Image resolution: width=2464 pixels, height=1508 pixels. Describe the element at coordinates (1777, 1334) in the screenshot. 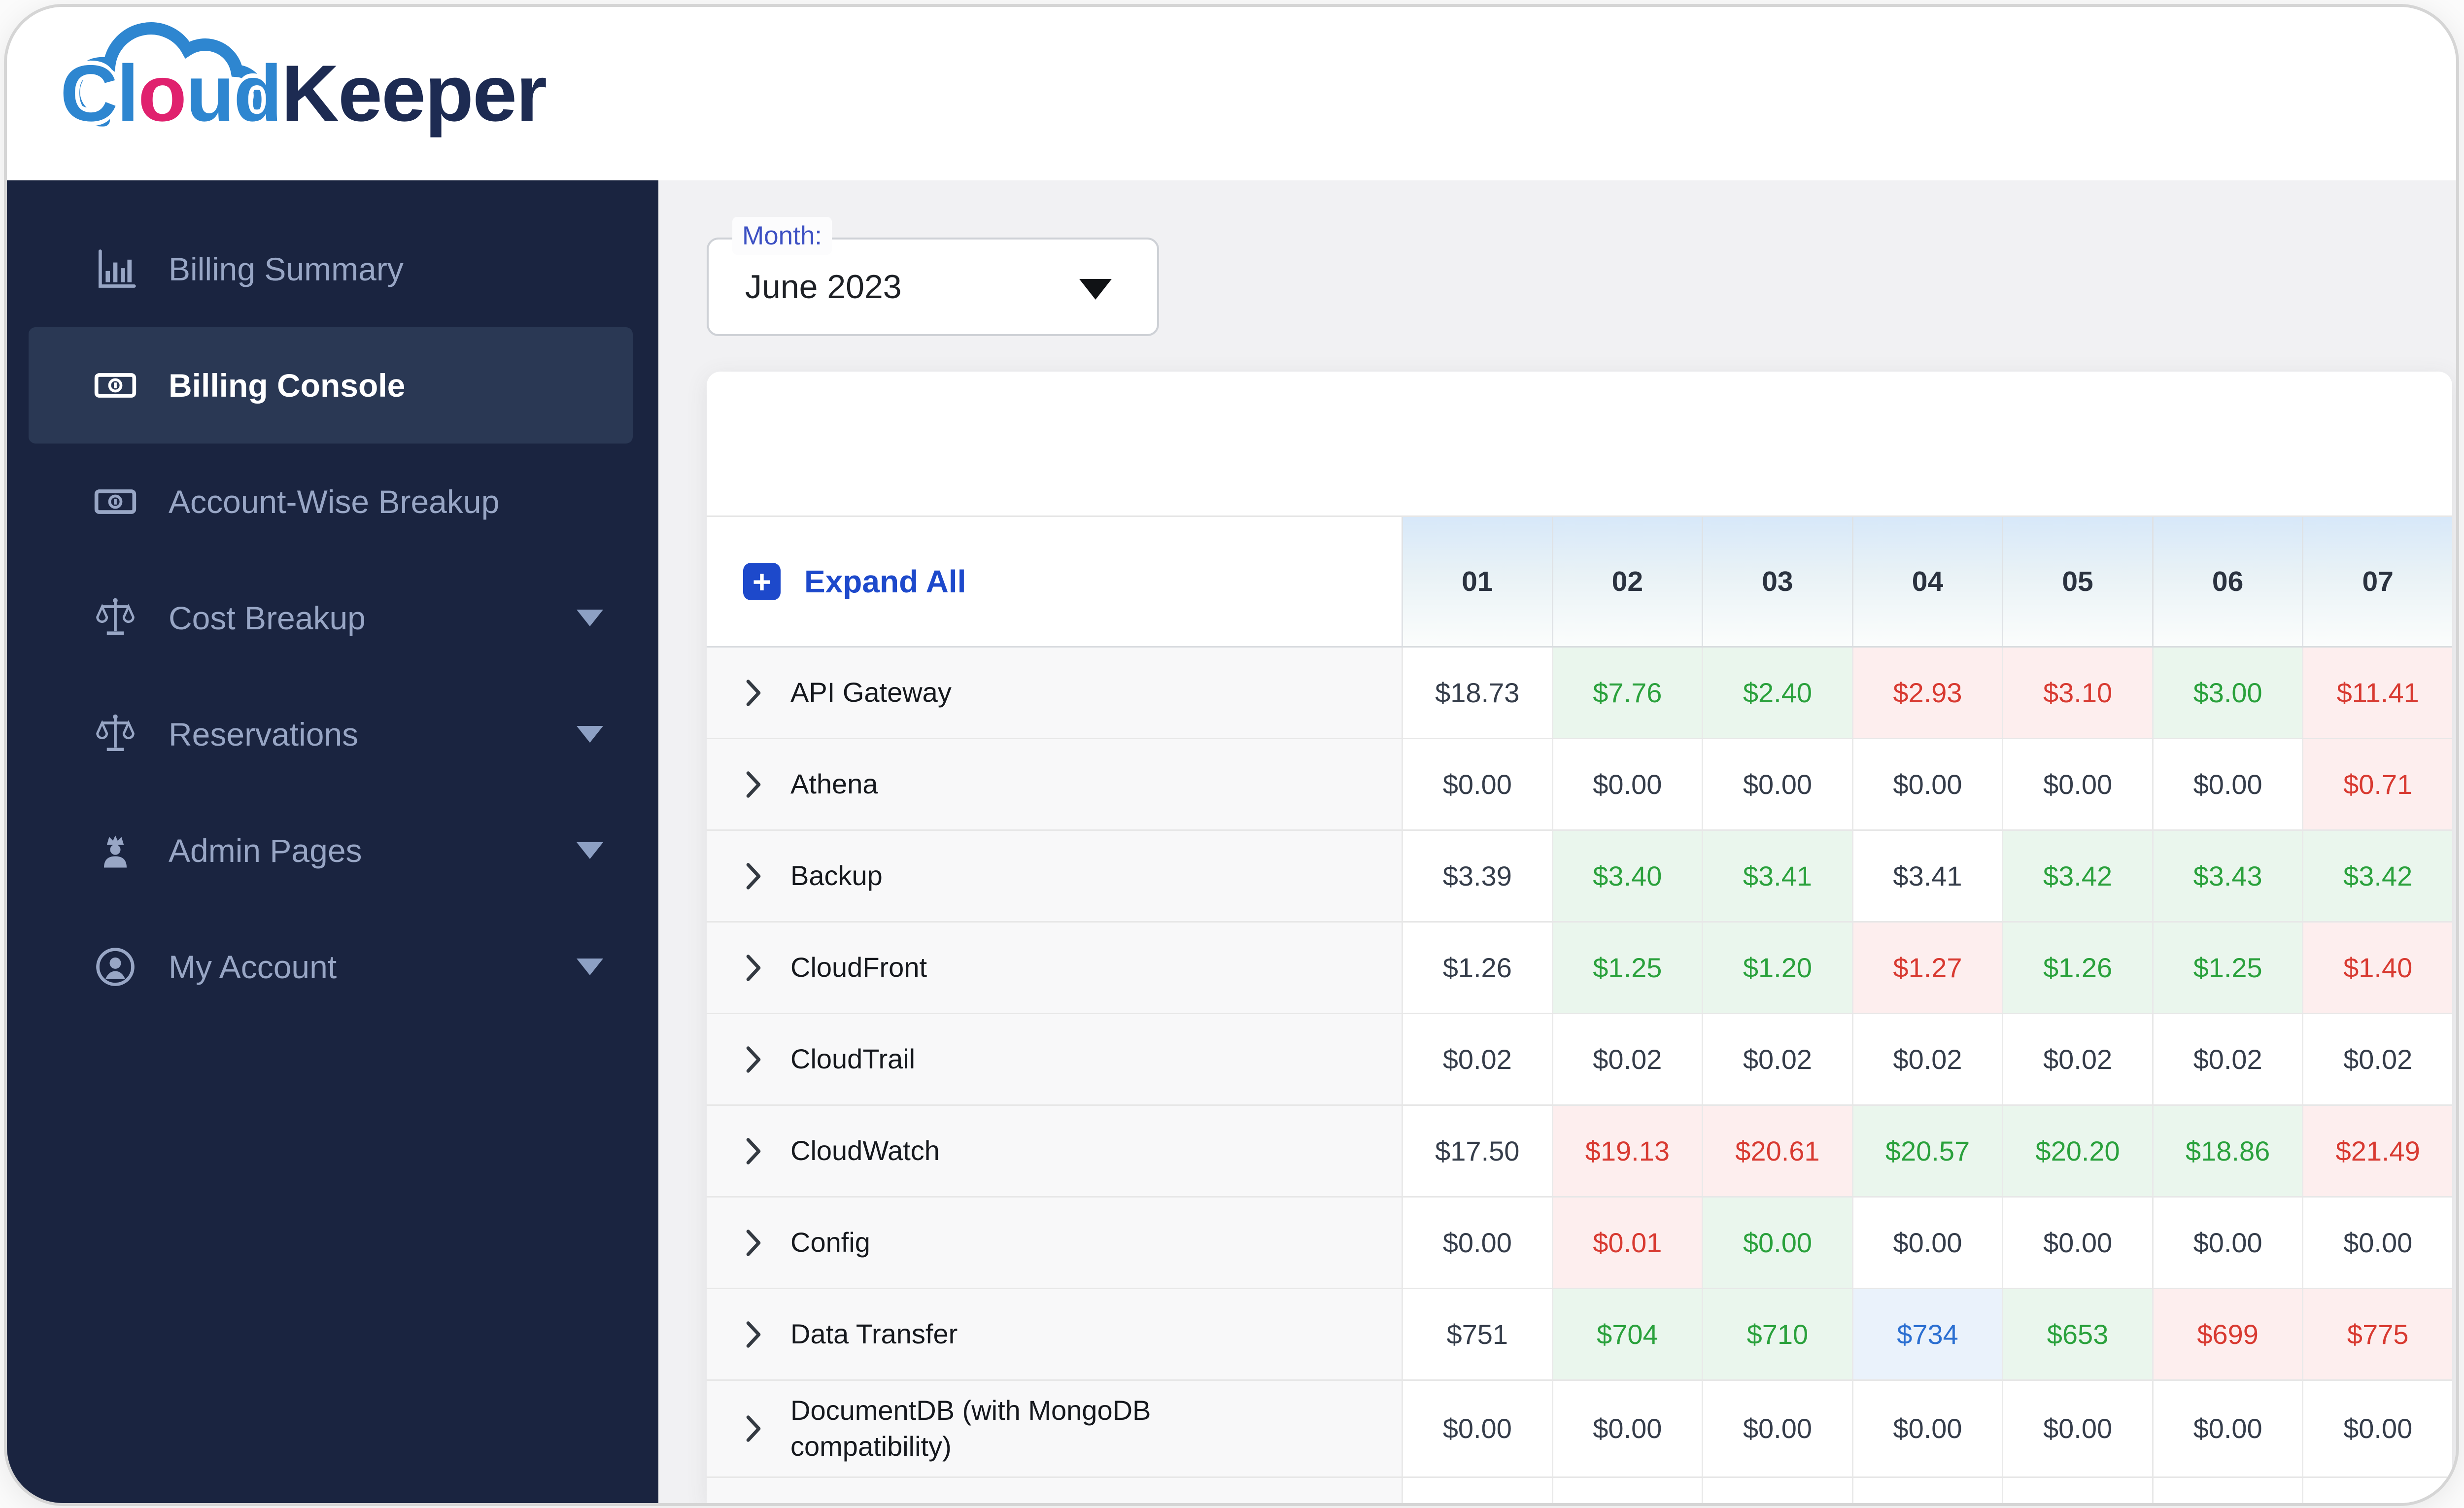

I see `cost-cell: $710` at that location.